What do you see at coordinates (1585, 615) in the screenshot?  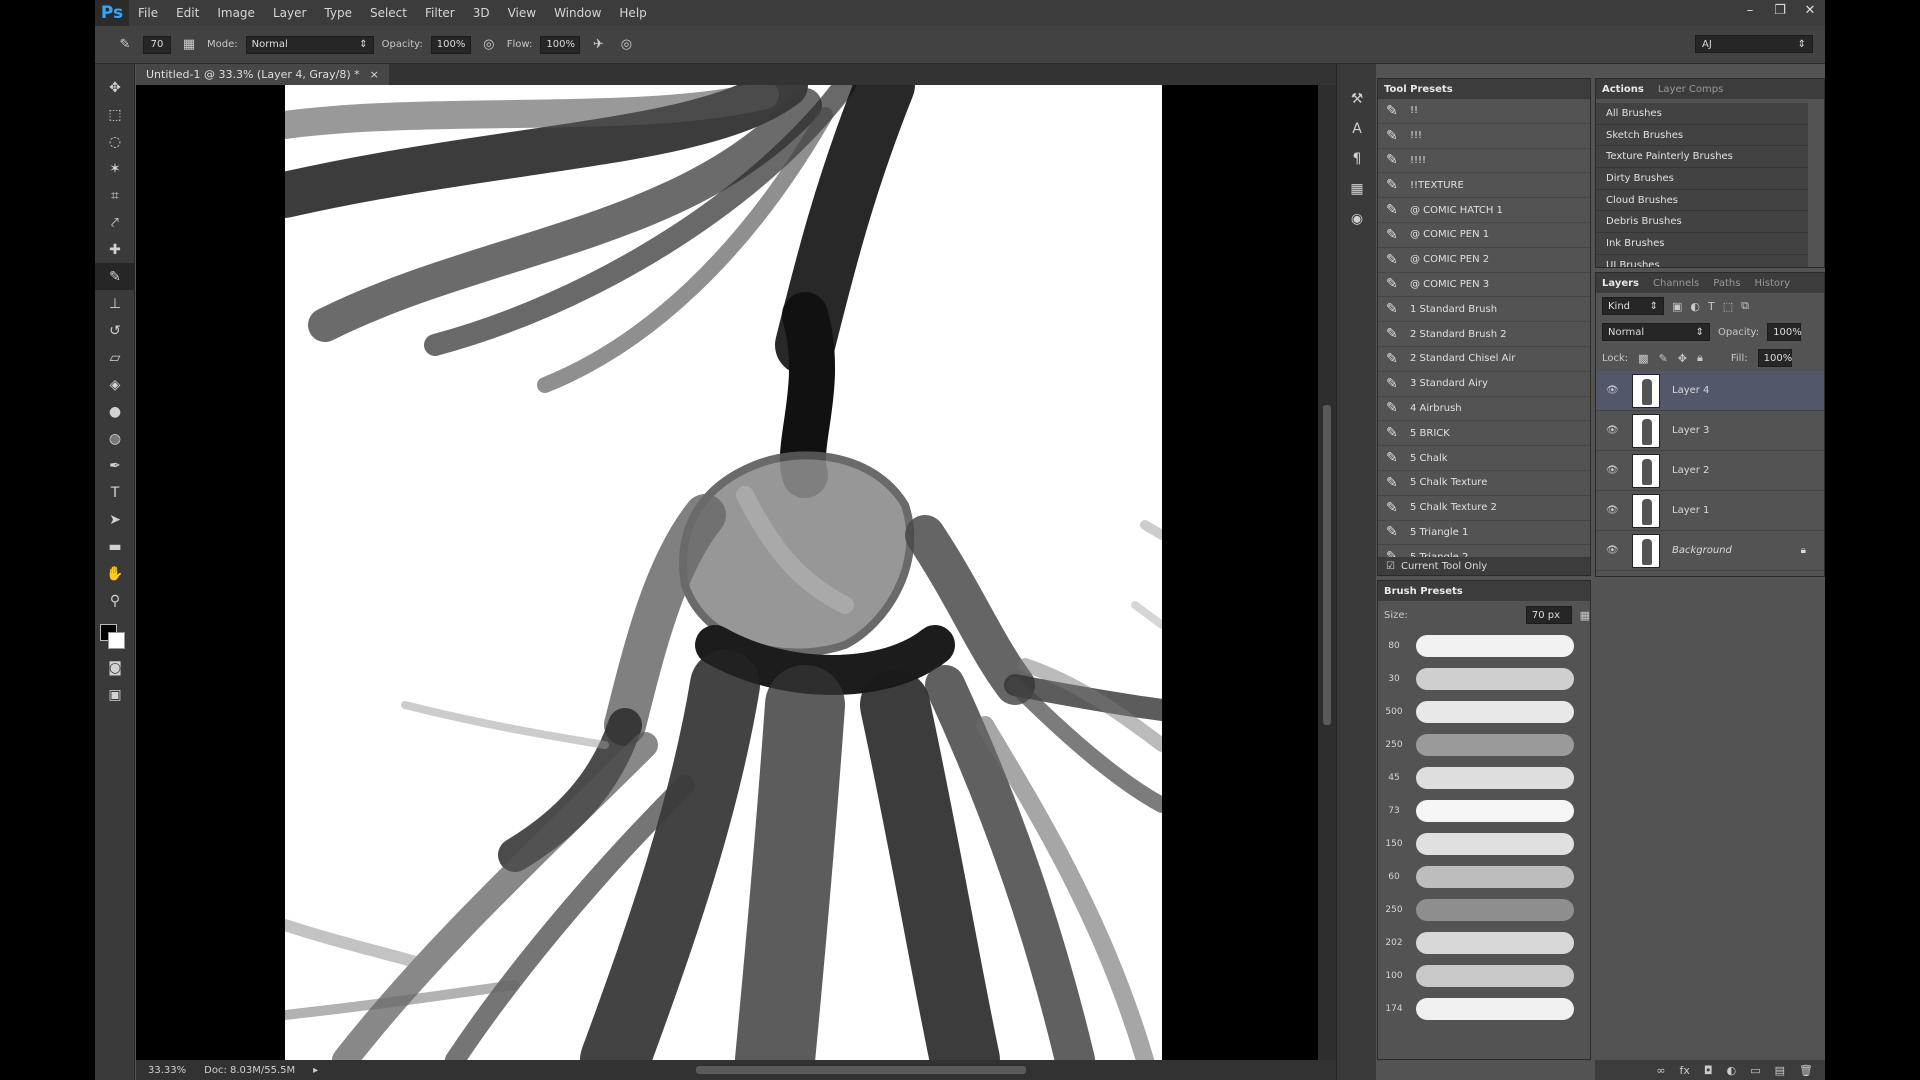 I see `new-brush-icon: ▦` at bounding box center [1585, 615].